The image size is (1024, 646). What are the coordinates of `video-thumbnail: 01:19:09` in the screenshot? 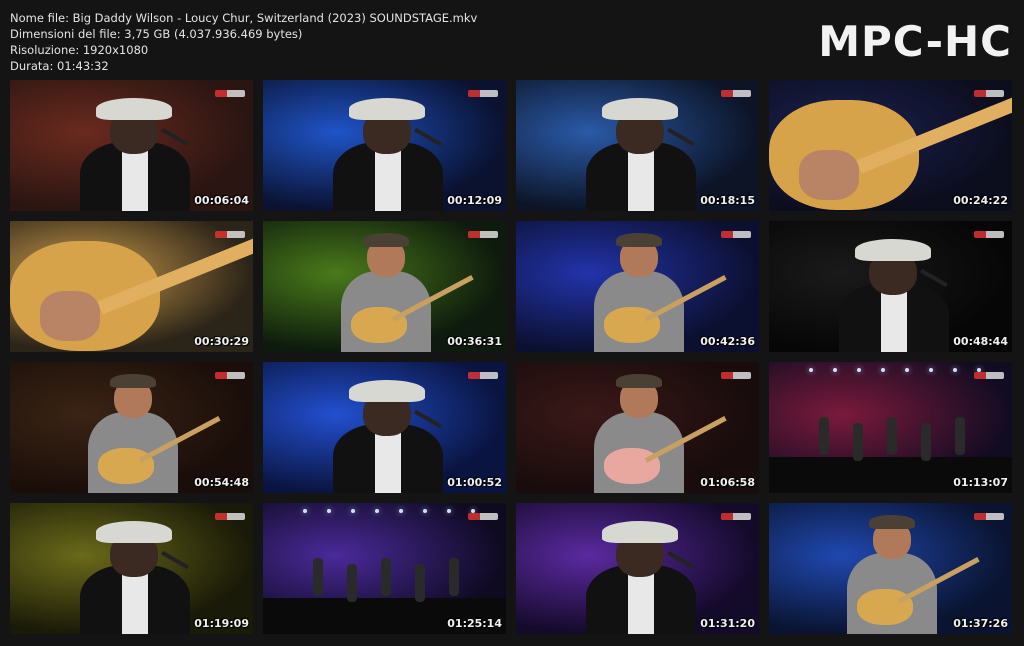 It's located at (131, 568).